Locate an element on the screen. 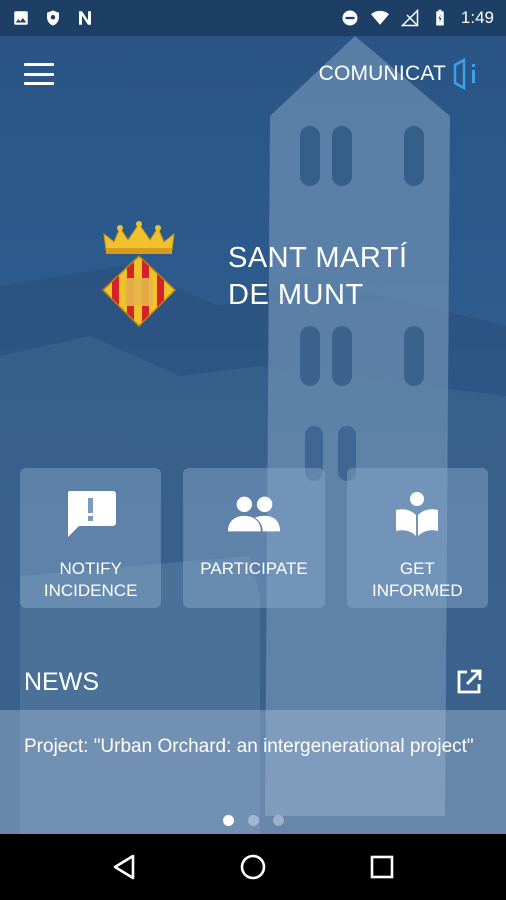 The width and height of the screenshot is (506, 900). notify-incidence-label: NOTIFY INCIDENCE is located at coordinates (90, 579).